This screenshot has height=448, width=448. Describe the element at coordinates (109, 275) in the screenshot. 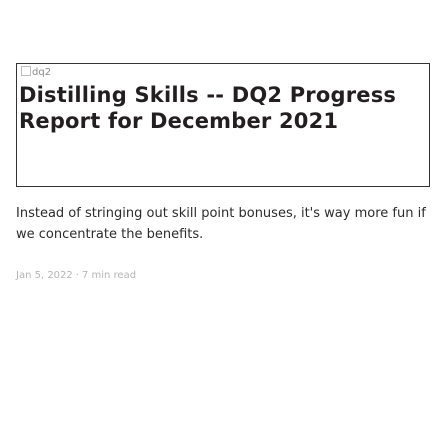

I see `post-read-time: 7 min read` at that location.